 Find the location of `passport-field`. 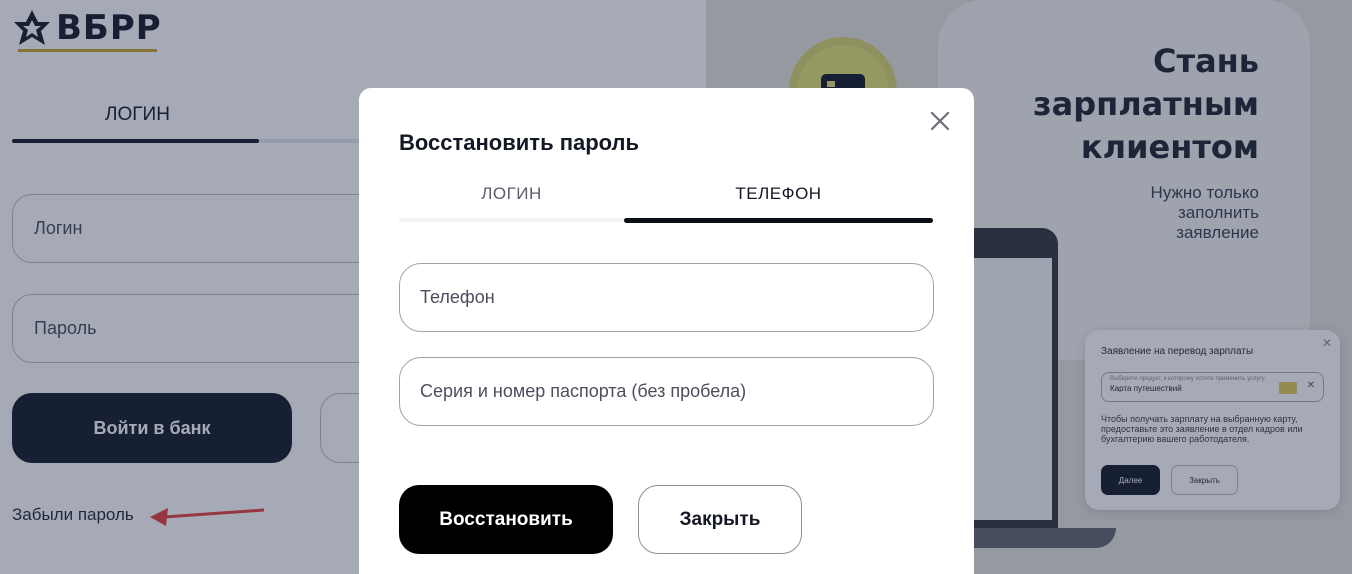

passport-field is located at coordinates (666, 391).